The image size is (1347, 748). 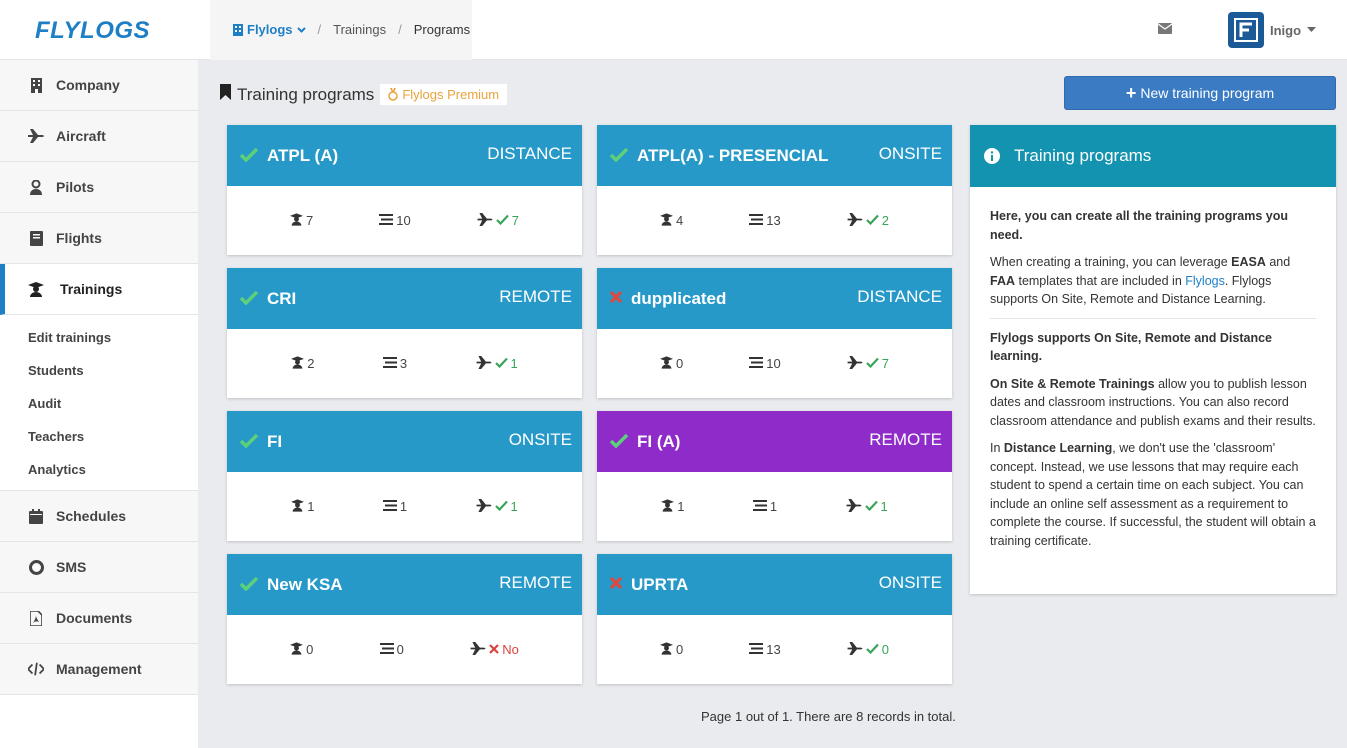 What do you see at coordinates (774, 298) in the screenshot?
I see `program-card-header: dupplicated DISTANCE` at bounding box center [774, 298].